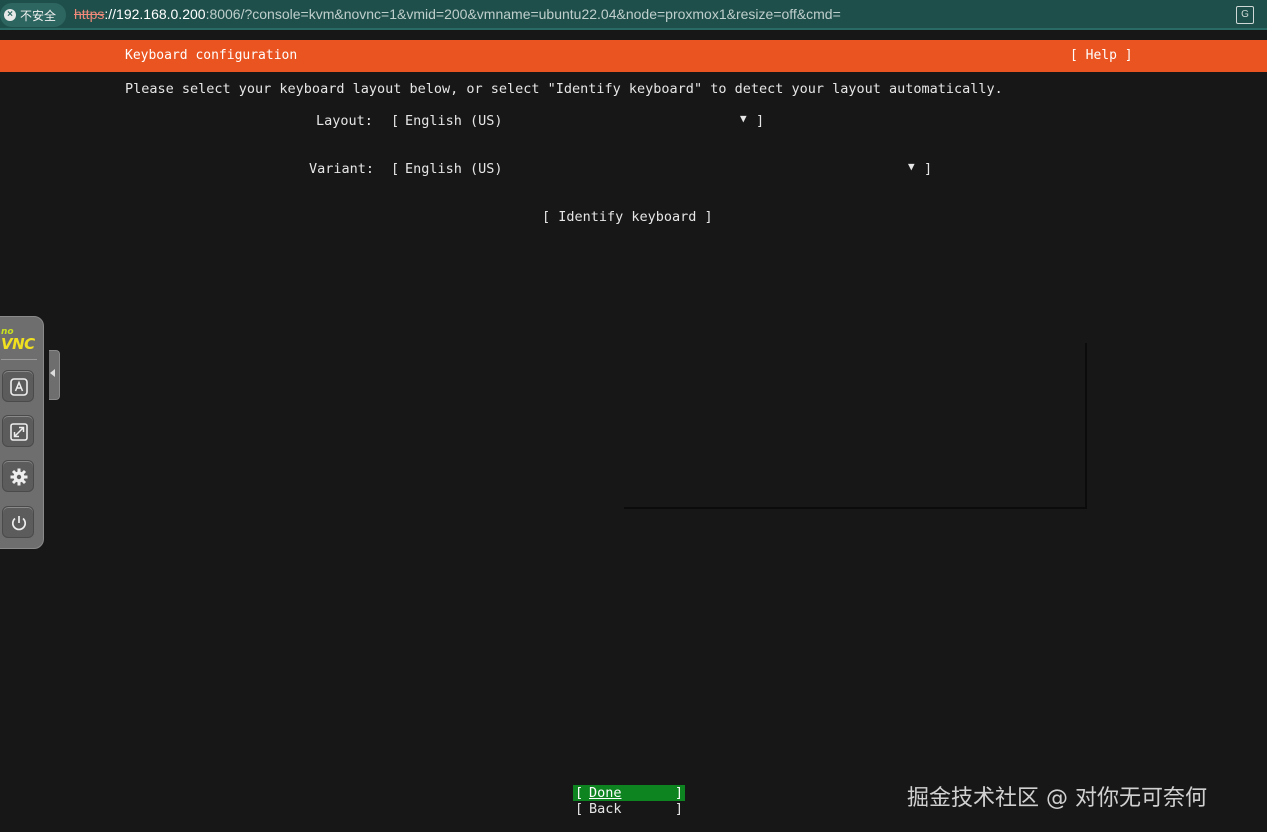 The height and width of the screenshot is (832, 1267). I want to click on layout-bracket-open: [, so click(395, 121).